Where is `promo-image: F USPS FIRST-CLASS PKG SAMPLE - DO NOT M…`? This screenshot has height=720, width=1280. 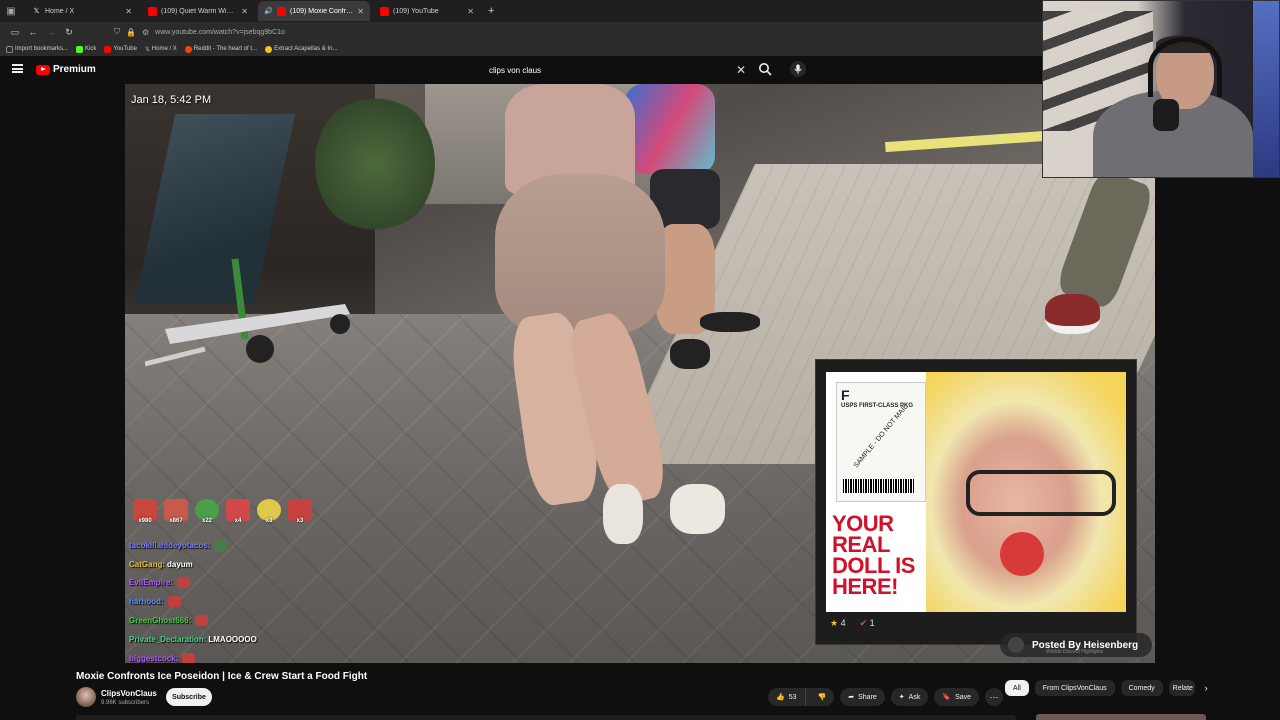 promo-image: F USPS FIRST-CLASS PKG SAMPLE - DO NOT M… is located at coordinates (976, 492).